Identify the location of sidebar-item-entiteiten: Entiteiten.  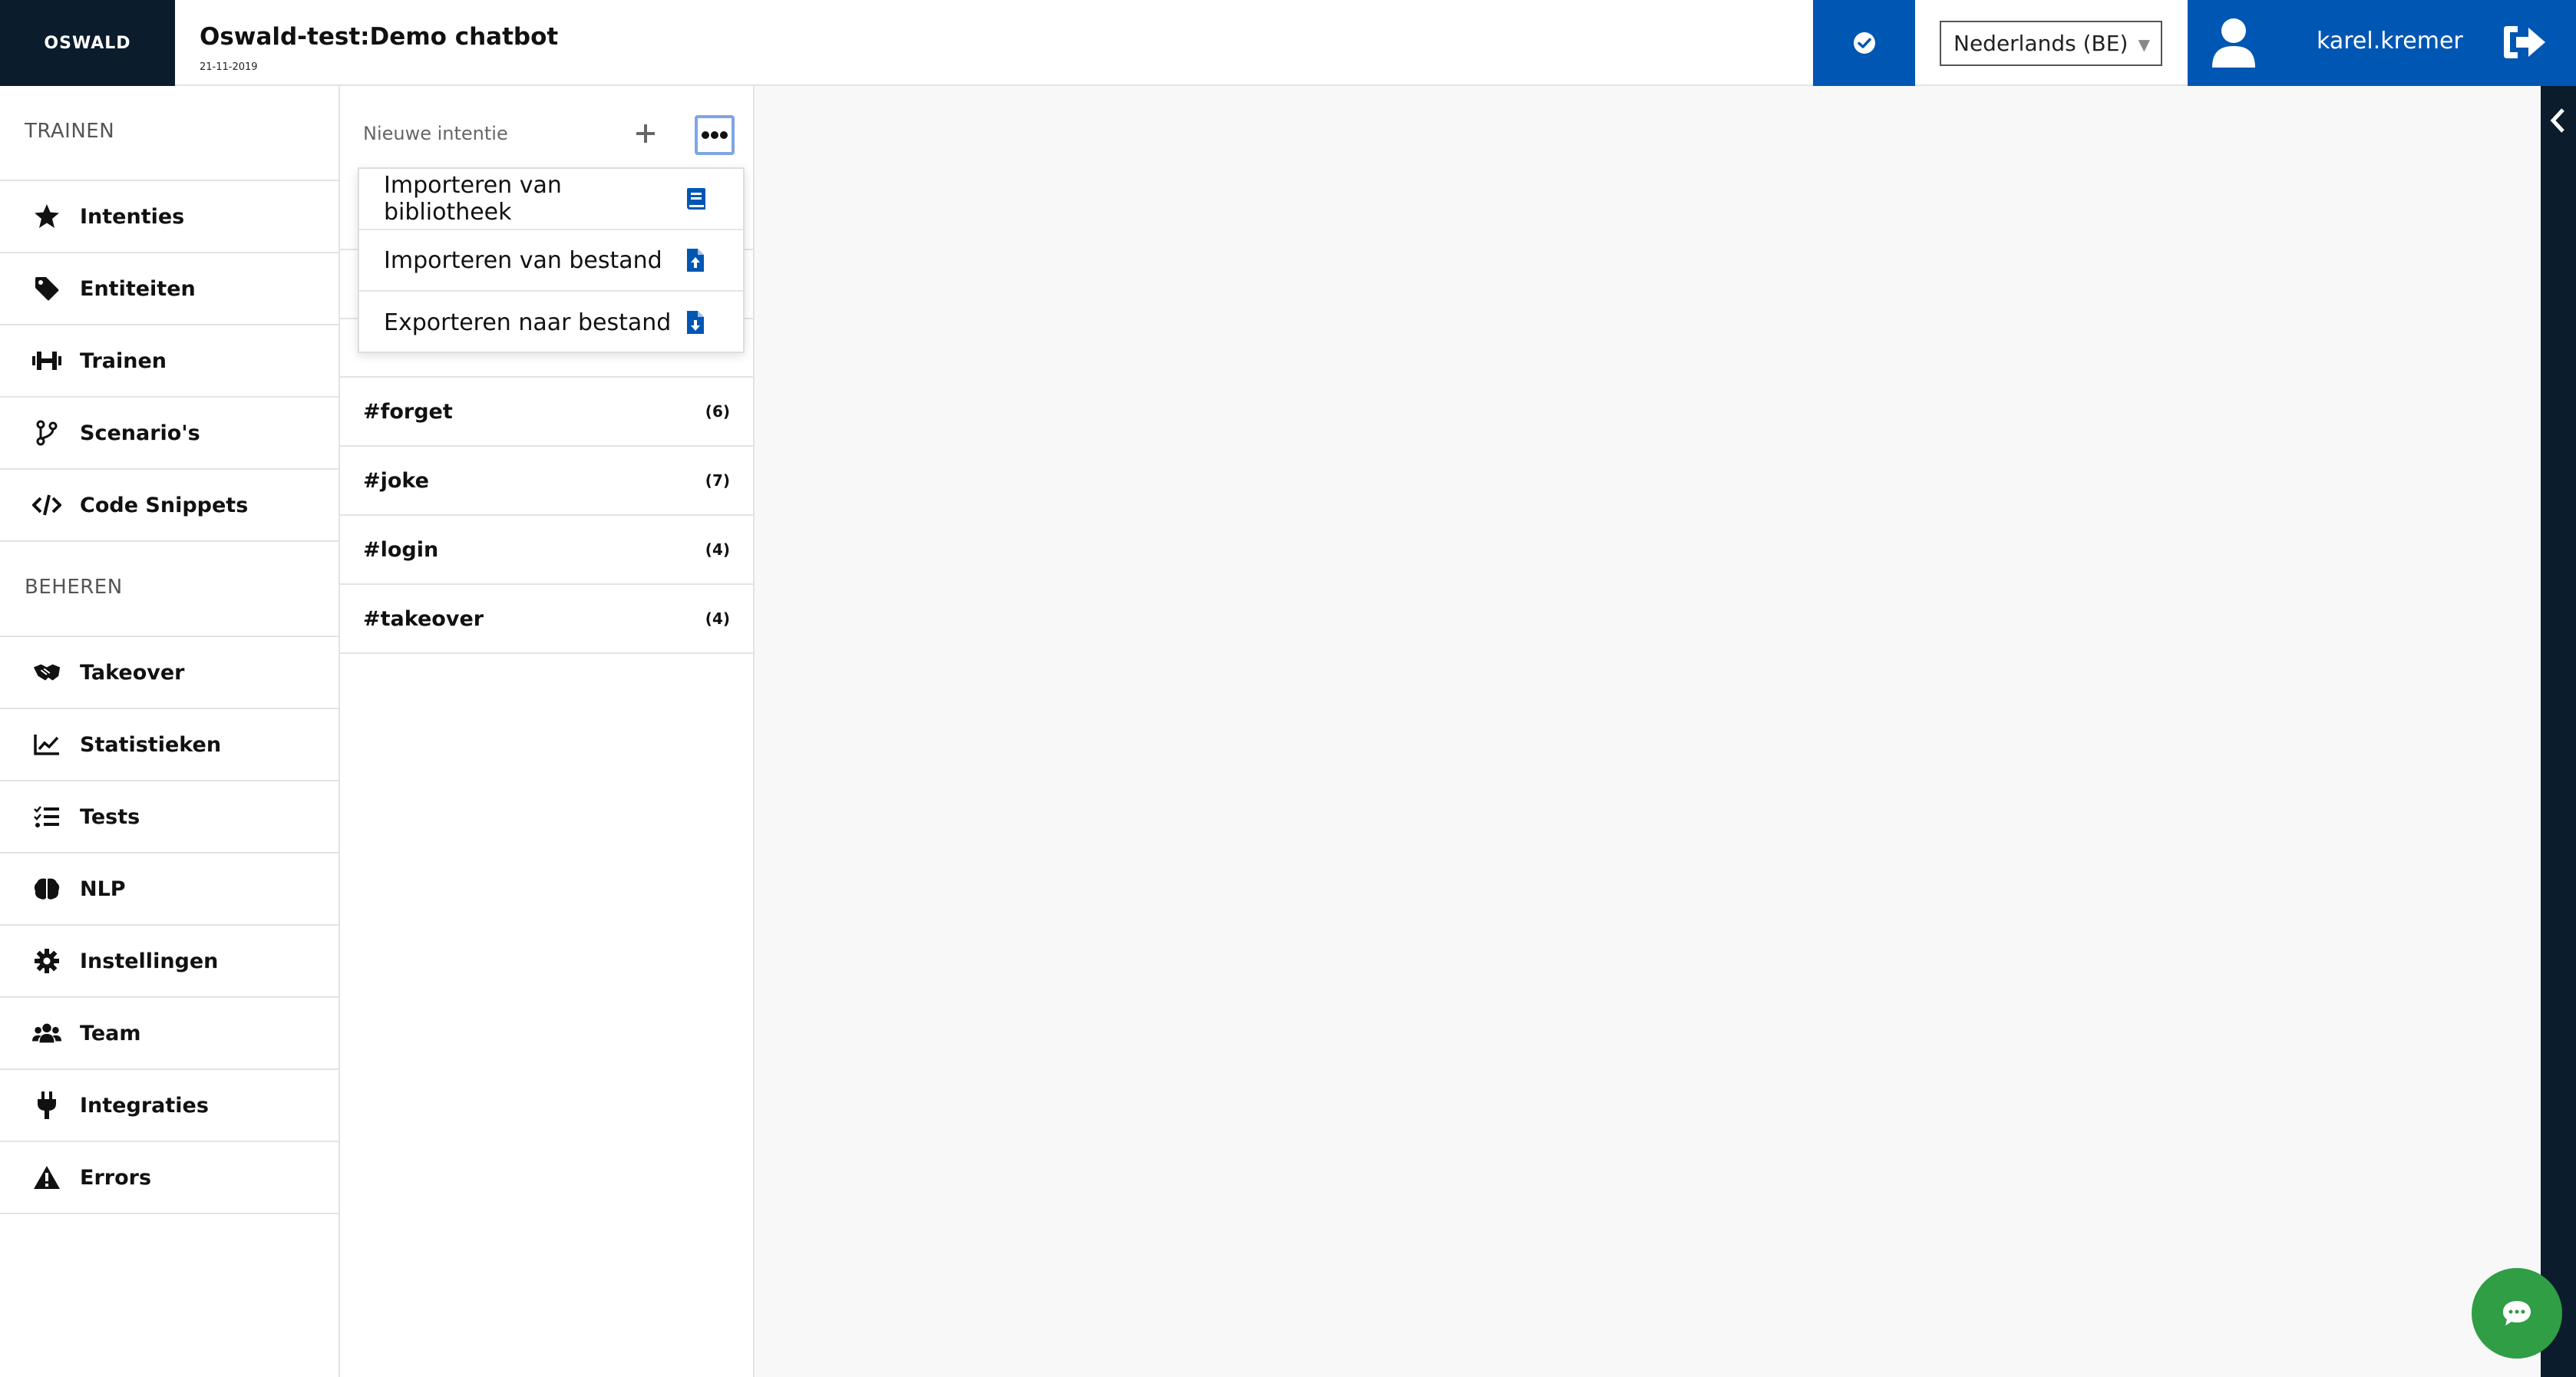
(169, 289).